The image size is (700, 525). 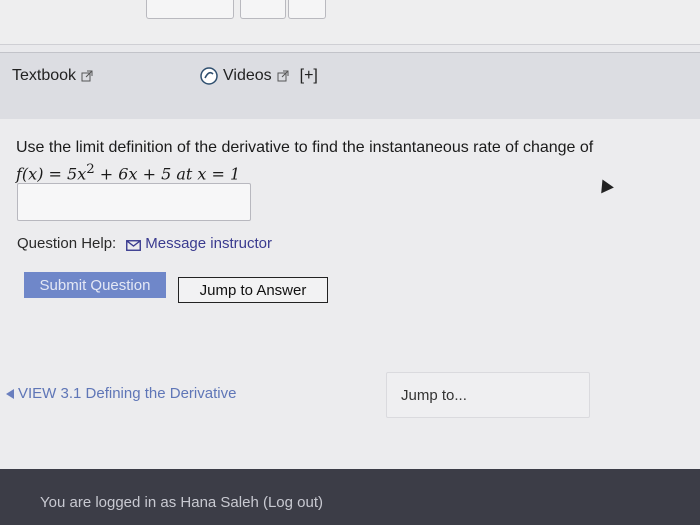 I want to click on question-help: Question Help: Message instructor, so click(x=144, y=243).